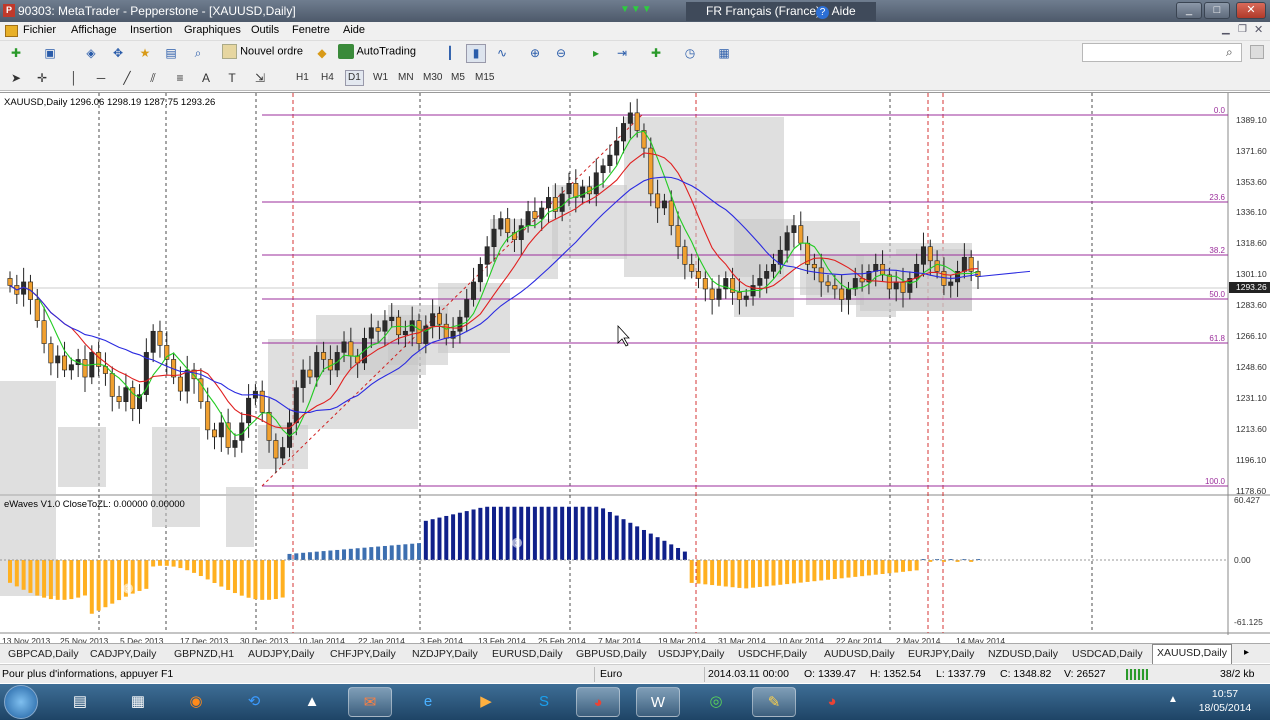  What do you see at coordinates (16, 53) in the screenshot?
I see `new-chart-icon: ✚` at bounding box center [16, 53].